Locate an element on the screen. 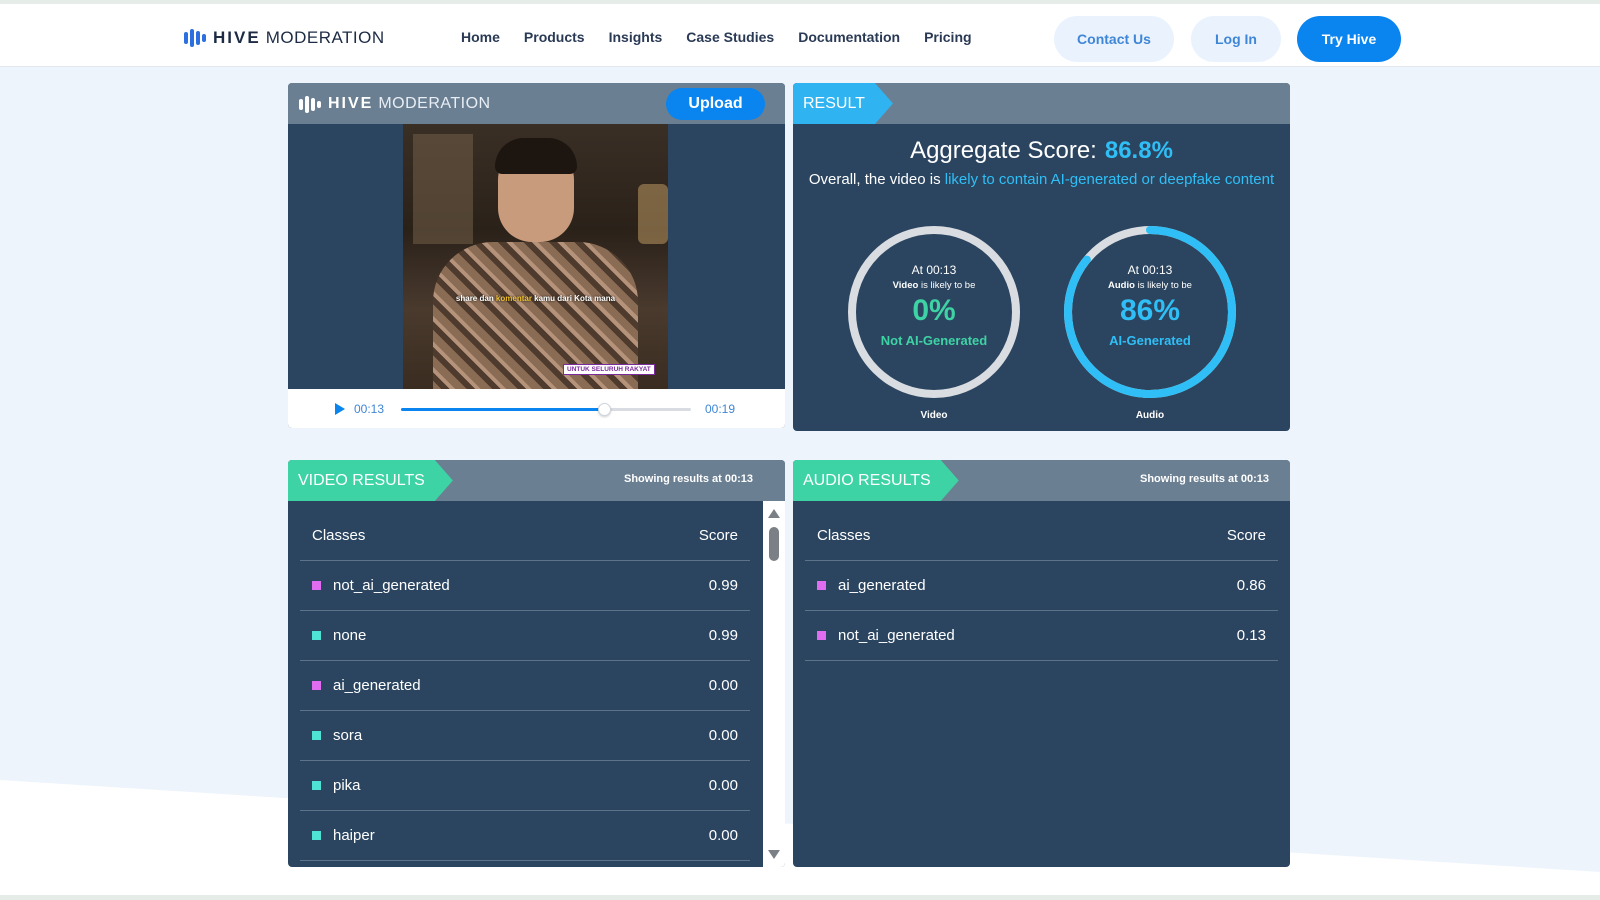 The height and width of the screenshot is (900, 1600). nav-link-pricing: Pricing is located at coordinates (947, 37).